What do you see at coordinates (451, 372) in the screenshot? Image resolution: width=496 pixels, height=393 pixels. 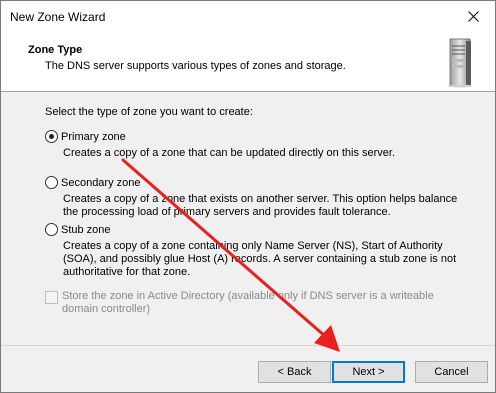 I see `cancel-button: Cancel` at bounding box center [451, 372].